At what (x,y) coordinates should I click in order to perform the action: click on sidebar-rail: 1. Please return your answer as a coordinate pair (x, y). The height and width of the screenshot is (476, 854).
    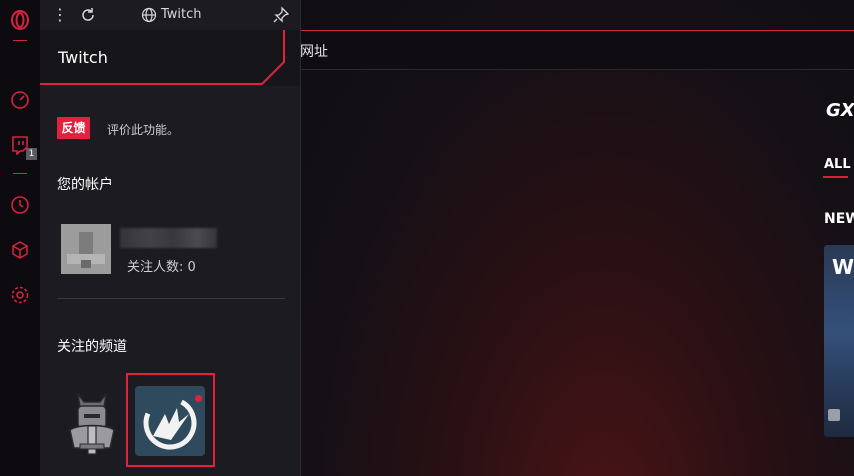
    Looking at the image, I should click on (20, 238).